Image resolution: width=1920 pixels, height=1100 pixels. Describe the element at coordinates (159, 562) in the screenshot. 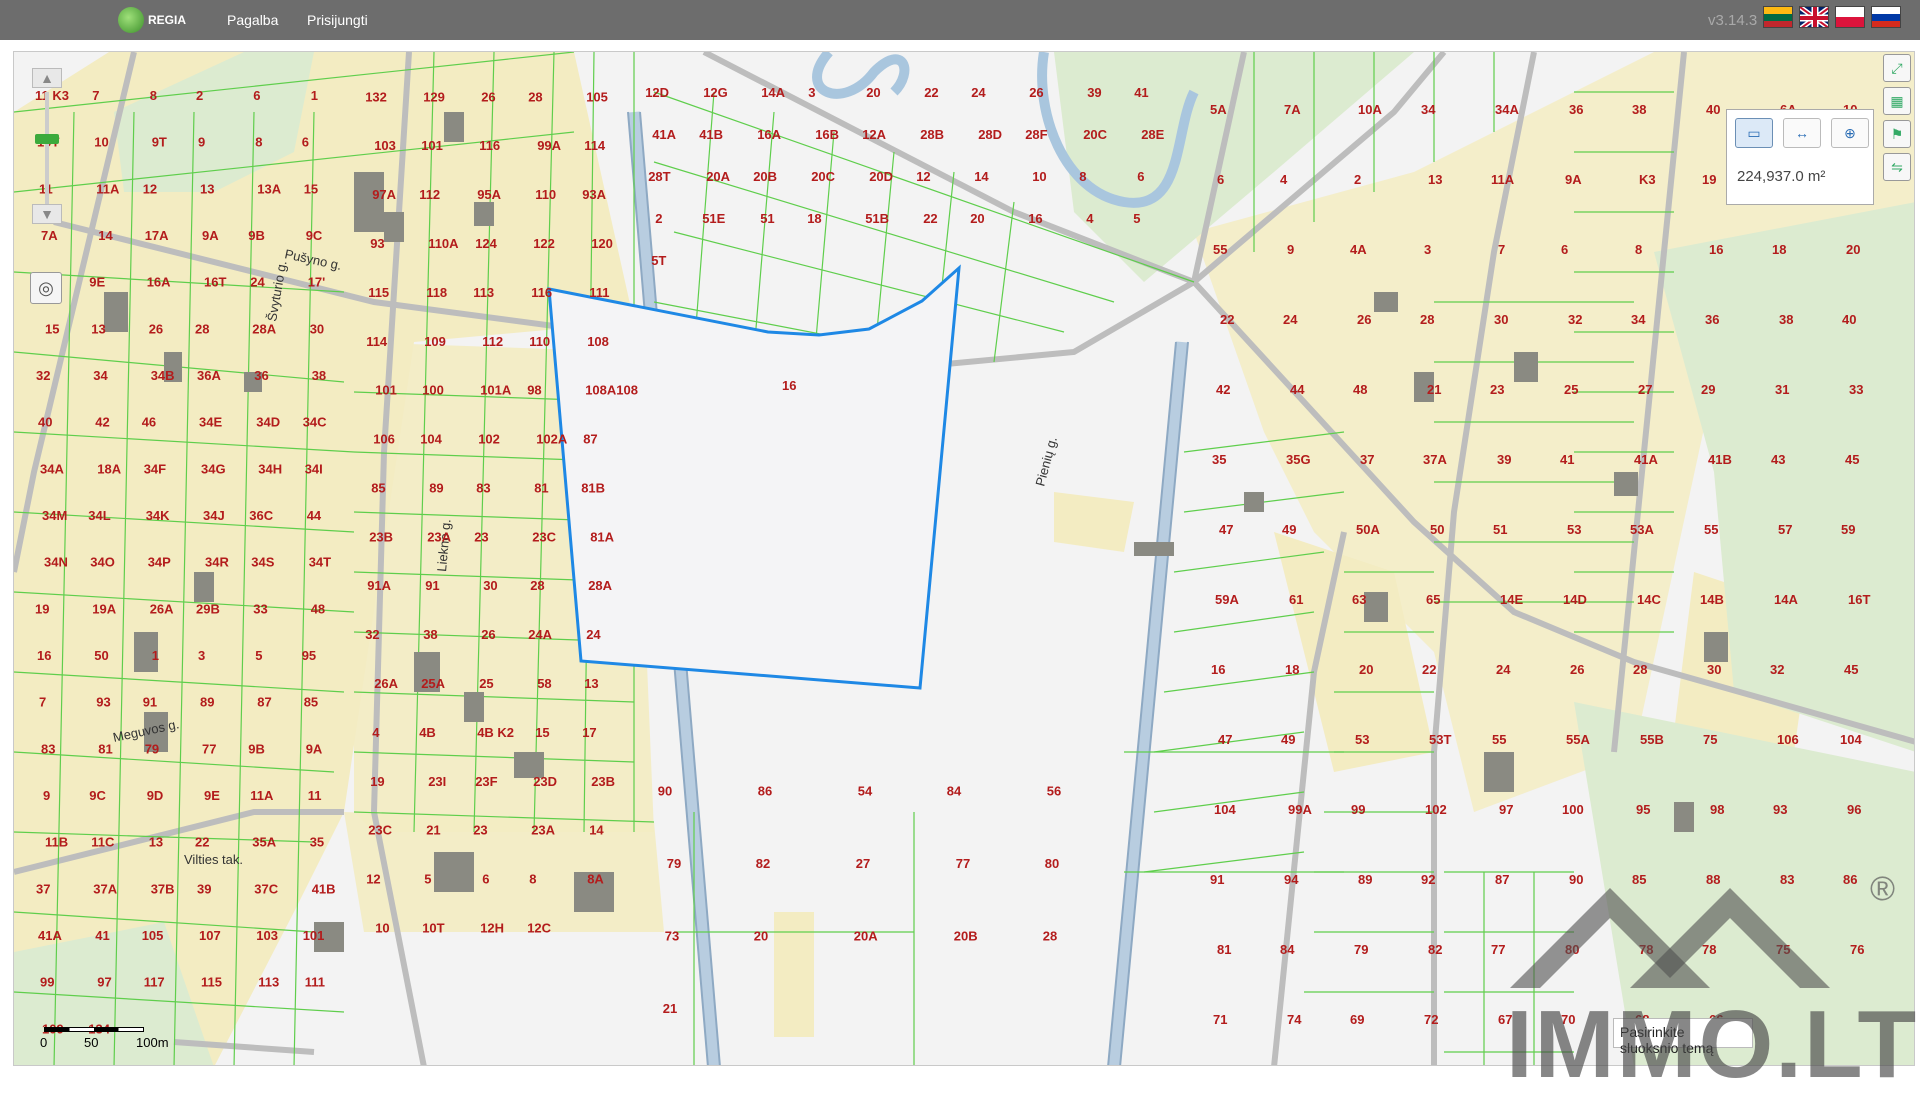

I see `parcel-number-label: 34P` at that location.